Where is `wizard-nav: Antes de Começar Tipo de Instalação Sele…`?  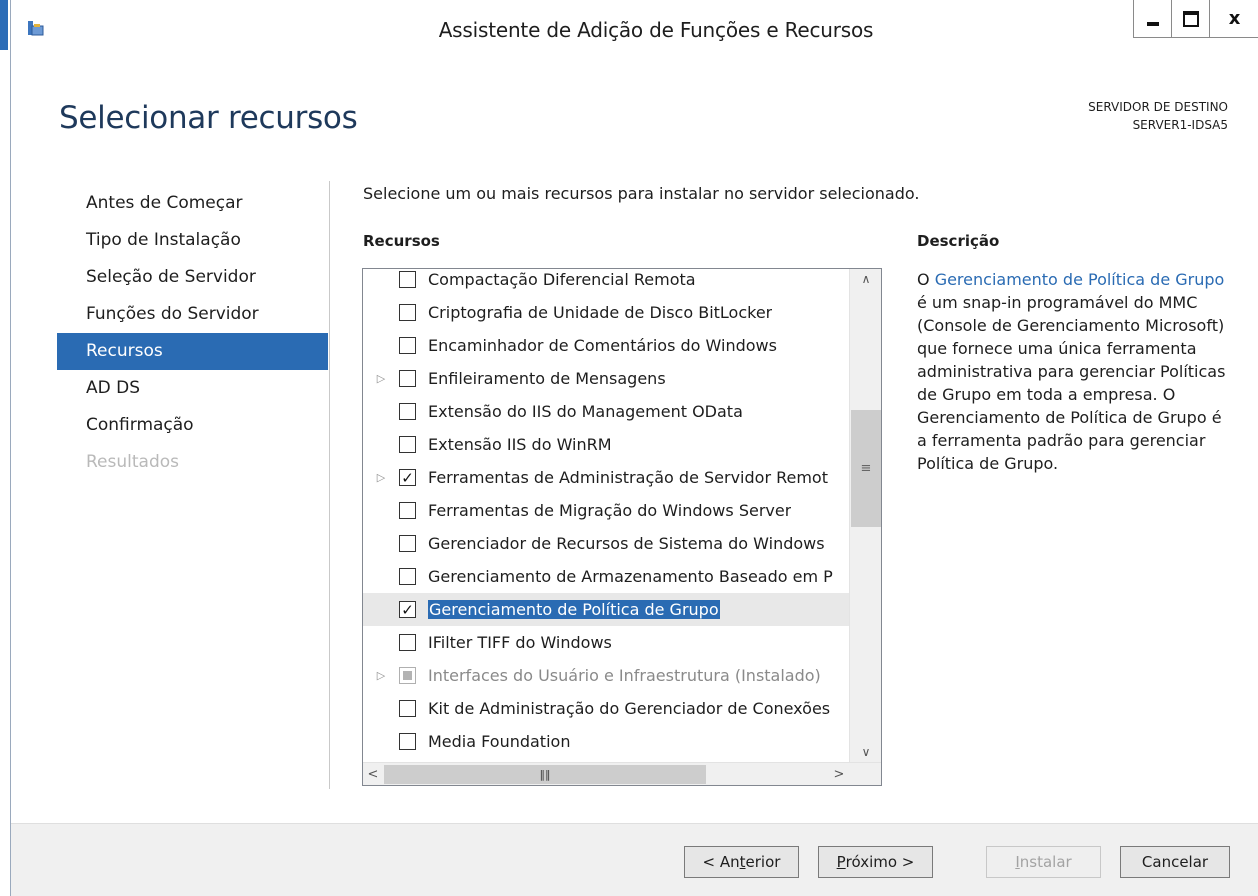
wizard-nav: Antes de Começar Tipo de Instalação Sele… is located at coordinates (192, 333).